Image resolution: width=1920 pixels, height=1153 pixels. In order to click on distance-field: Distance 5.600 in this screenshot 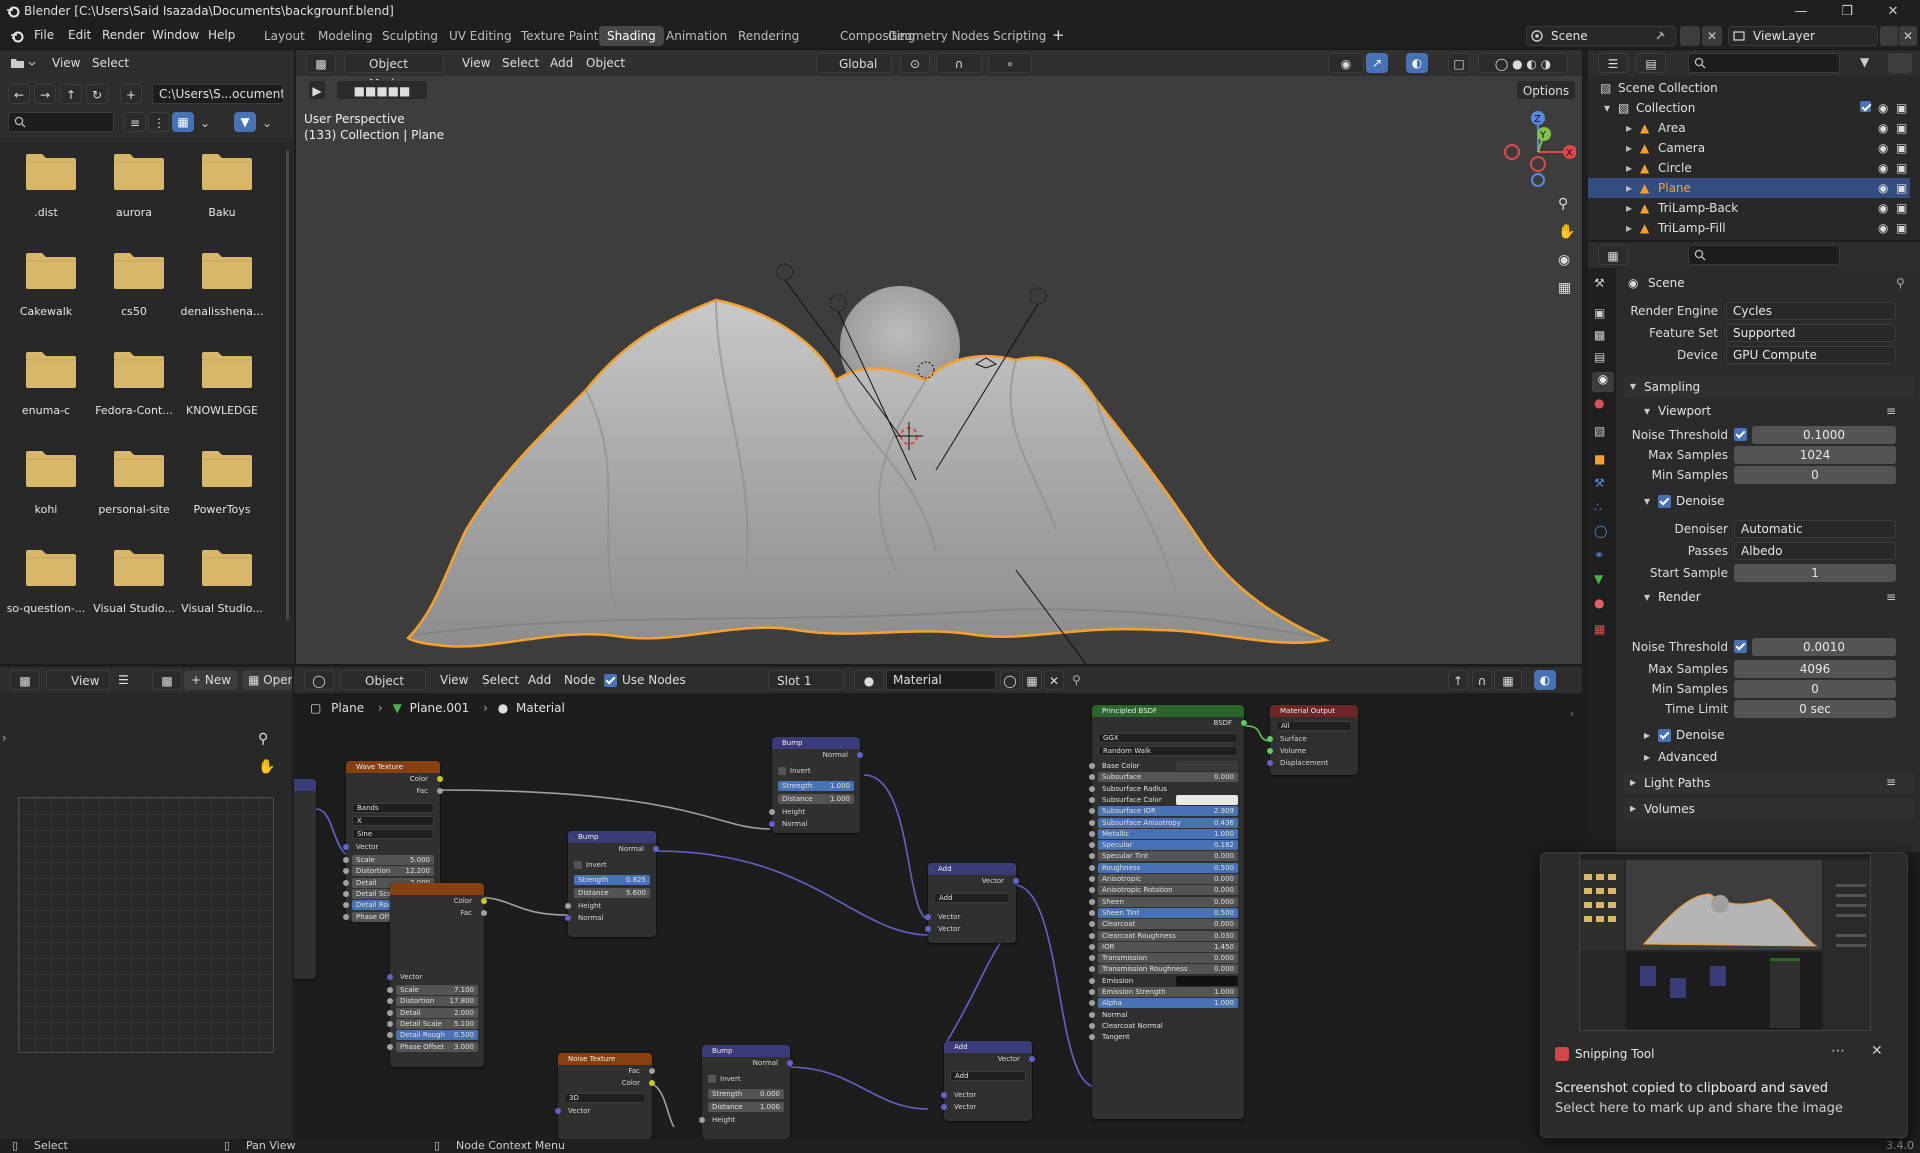, I will do `click(612, 893)`.